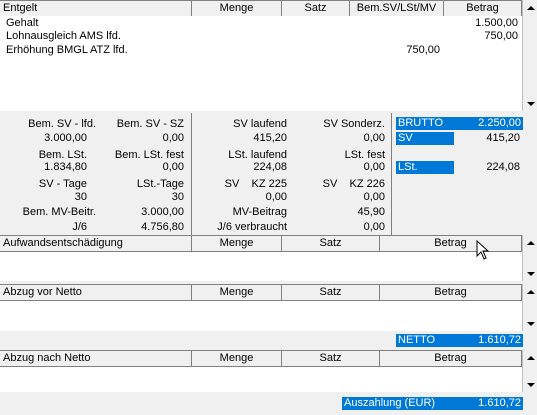 The height and width of the screenshot is (415, 537). Describe the element at coordinates (481, 23) in the screenshot. I see `table-row-betrag: 1.500,00` at that location.